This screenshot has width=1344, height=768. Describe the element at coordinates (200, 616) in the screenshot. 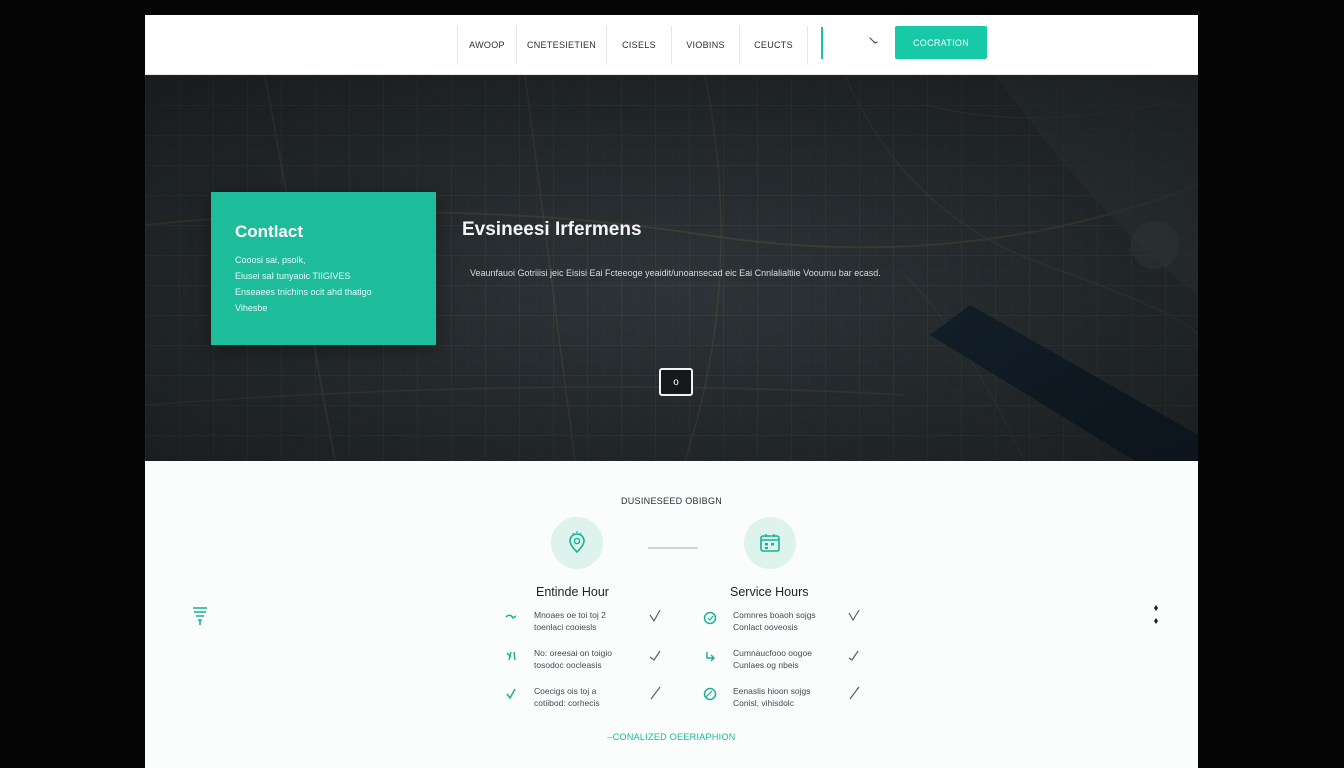

I see `filter-icon` at that location.